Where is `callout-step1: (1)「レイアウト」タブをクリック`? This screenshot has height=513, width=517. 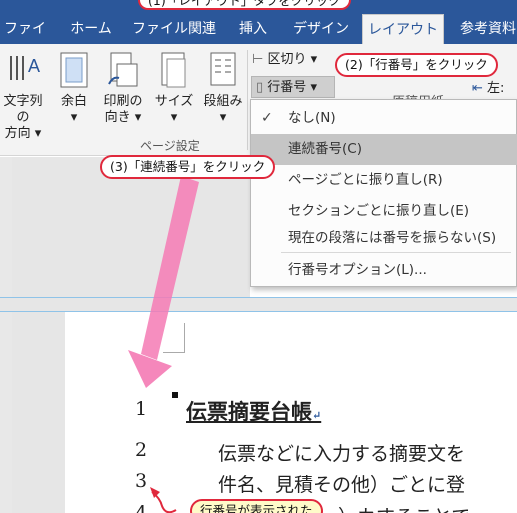 callout-step1: (1)「レイアウト」タブをクリック is located at coordinates (244, 5).